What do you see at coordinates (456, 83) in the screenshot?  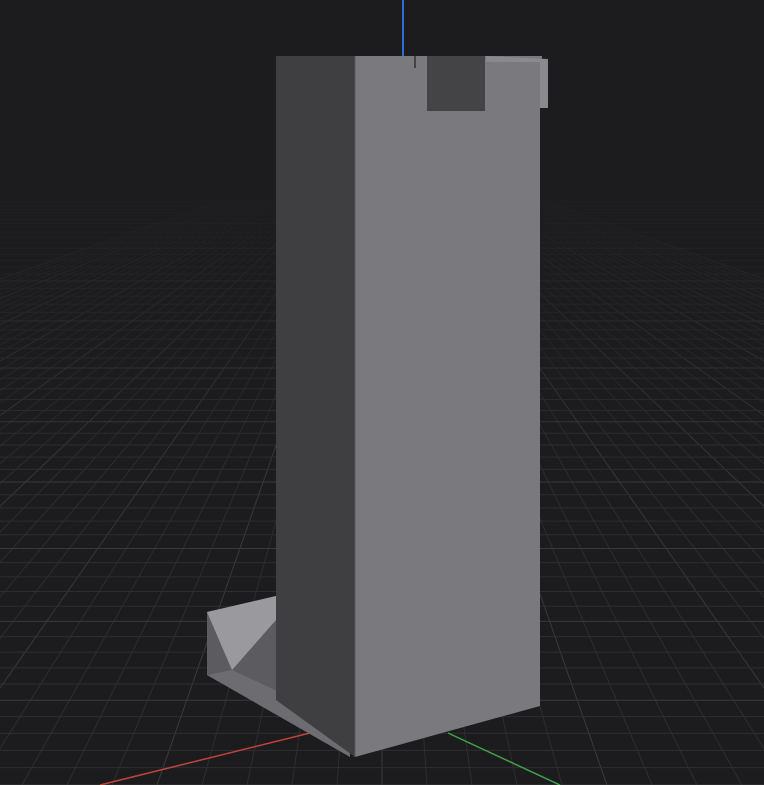 I see `model-top-notch` at bounding box center [456, 83].